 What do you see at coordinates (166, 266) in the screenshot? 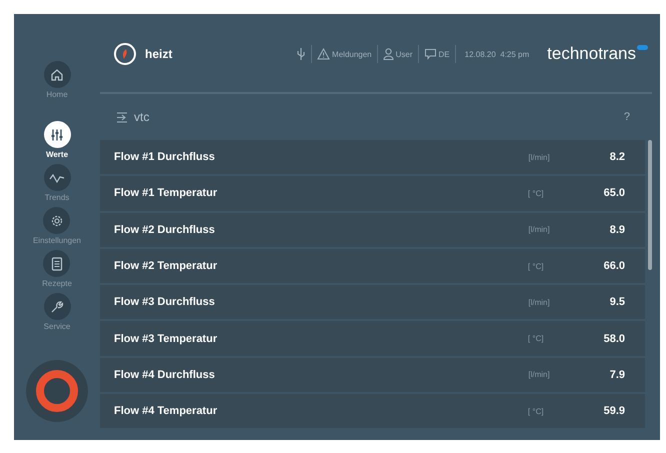
I see `row-label: Flow #2 Temperatur` at bounding box center [166, 266].